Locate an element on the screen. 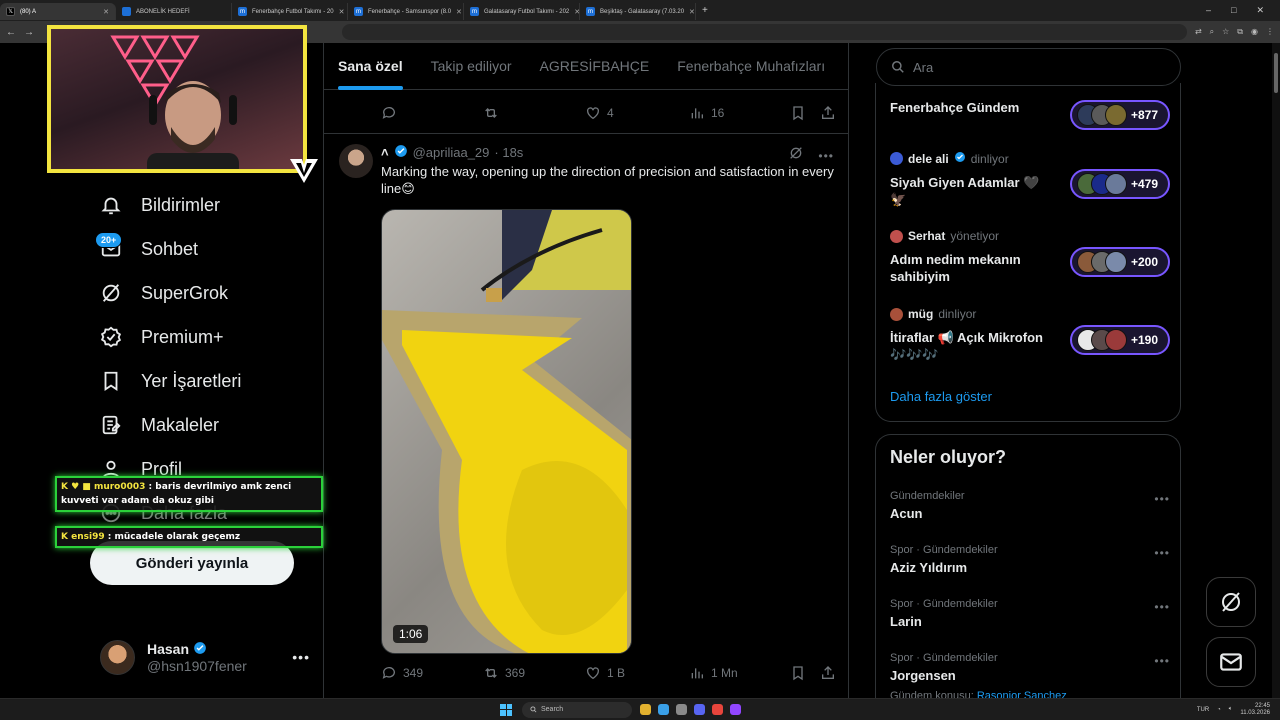 The image size is (1280, 720). nav-premium: Premium+ is located at coordinates (161, 337).